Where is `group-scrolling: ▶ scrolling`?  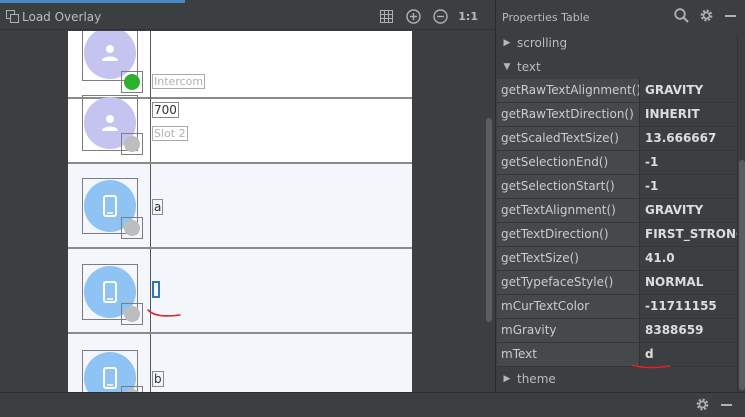
group-scrolling: ▶ scrolling is located at coordinates (617, 43).